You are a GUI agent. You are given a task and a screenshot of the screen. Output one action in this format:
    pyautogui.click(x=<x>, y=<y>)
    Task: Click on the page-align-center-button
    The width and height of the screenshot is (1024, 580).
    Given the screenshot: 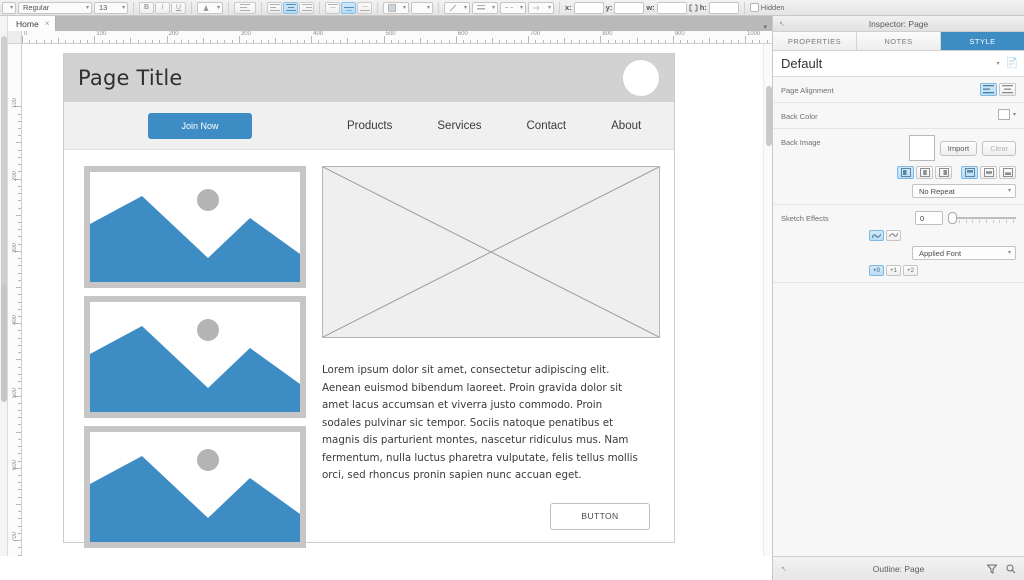 What is the action you would take?
    pyautogui.click(x=1007, y=89)
    